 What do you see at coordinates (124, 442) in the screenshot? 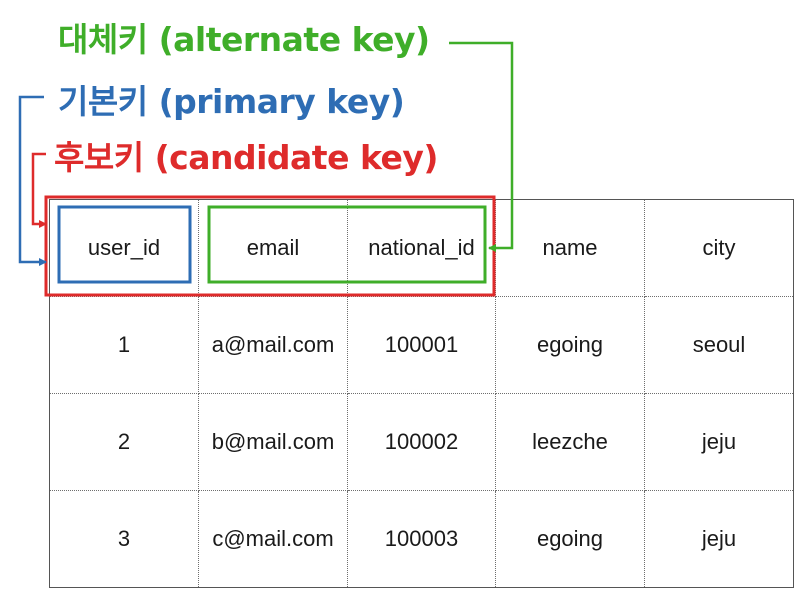
I see `cell-user-id: 2` at bounding box center [124, 442].